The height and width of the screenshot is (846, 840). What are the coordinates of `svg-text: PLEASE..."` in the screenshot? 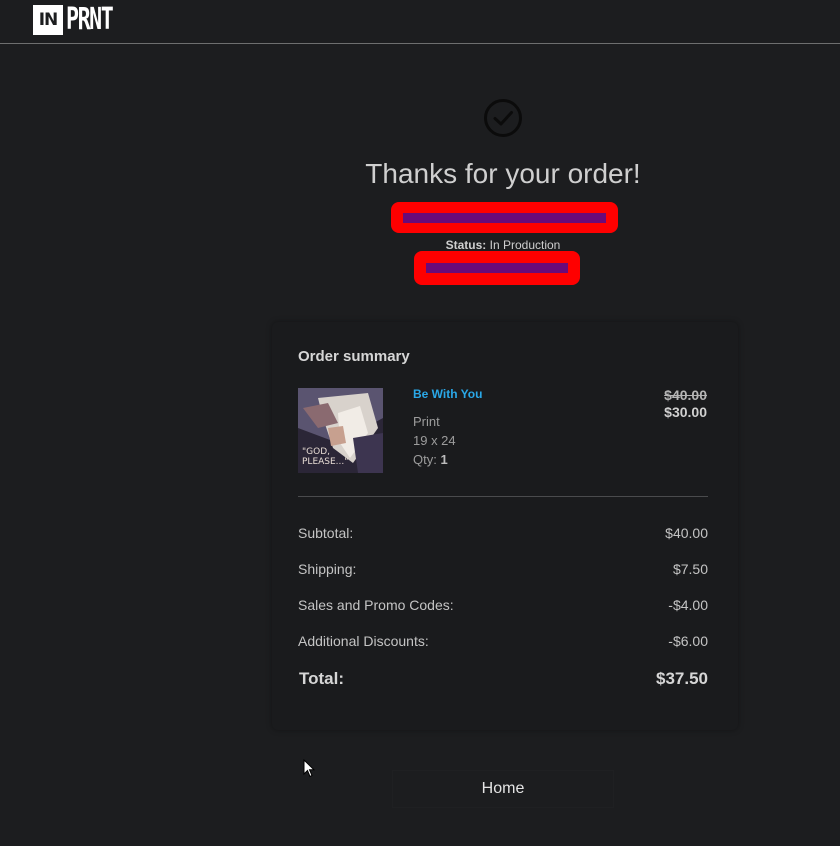 It's located at (325, 462).